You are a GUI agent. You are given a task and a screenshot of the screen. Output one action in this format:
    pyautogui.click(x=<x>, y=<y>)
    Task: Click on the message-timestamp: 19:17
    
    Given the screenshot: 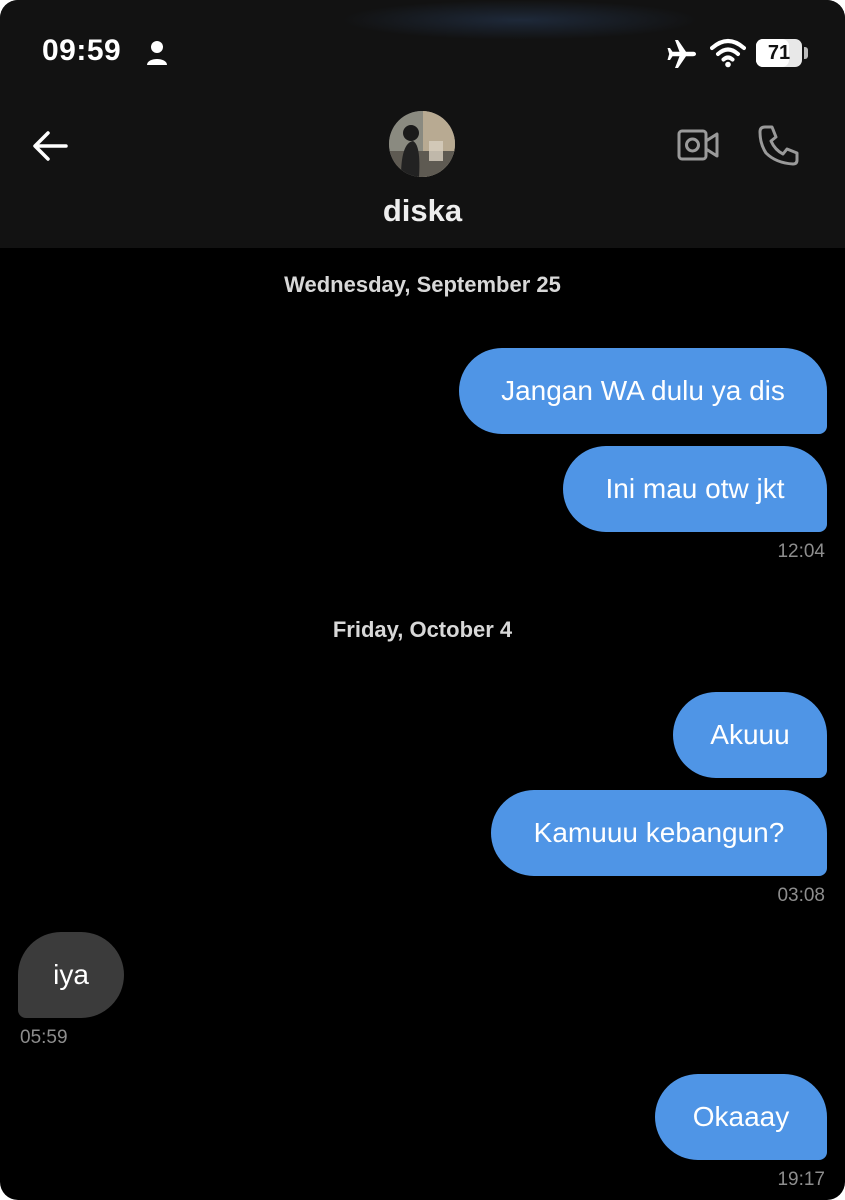 What is the action you would take?
    pyautogui.click(x=801, y=1179)
    